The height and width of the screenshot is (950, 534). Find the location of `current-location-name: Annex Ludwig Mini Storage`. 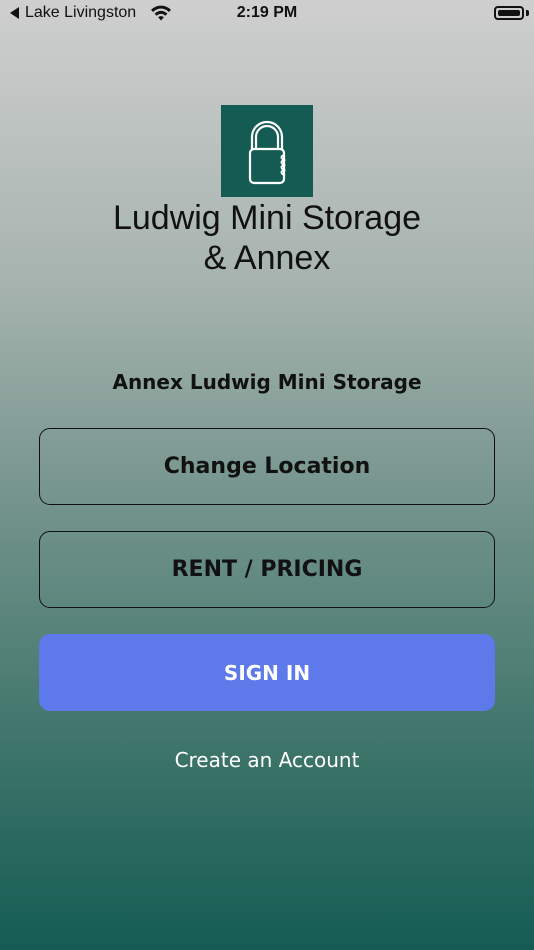

current-location-name: Annex Ludwig Mini Storage is located at coordinates (267, 382).